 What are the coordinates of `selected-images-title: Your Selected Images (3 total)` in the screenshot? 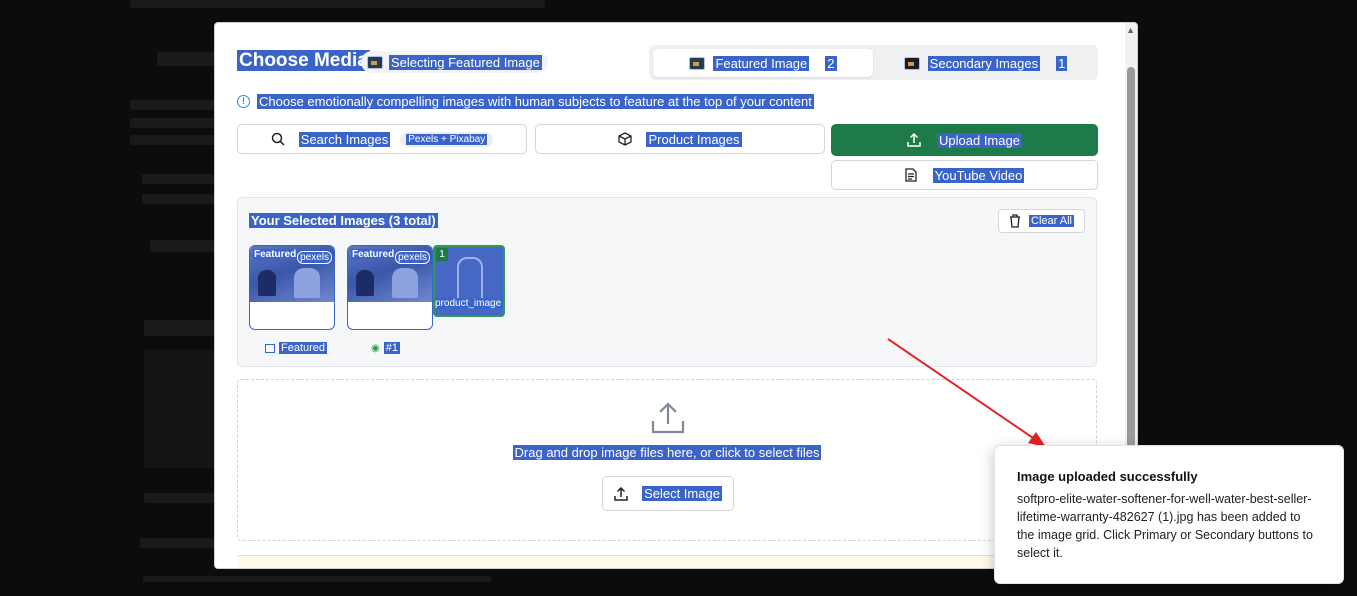 It's located at (343, 220).